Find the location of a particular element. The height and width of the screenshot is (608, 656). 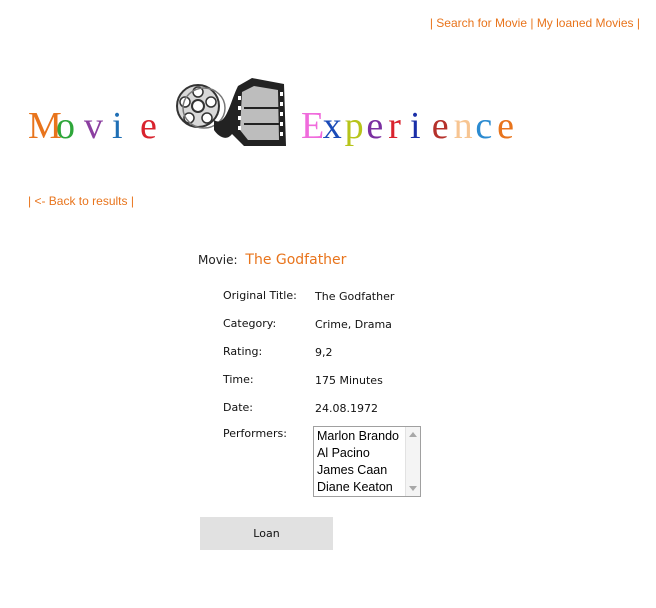

logo-letter: x is located at coordinates (332, 126).